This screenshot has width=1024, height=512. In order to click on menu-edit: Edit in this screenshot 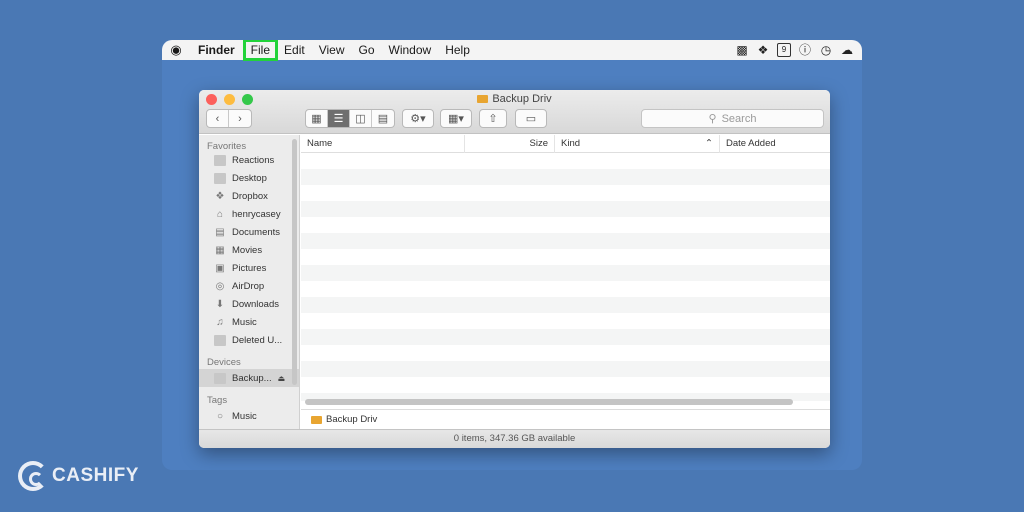, I will do `click(294, 50)`.